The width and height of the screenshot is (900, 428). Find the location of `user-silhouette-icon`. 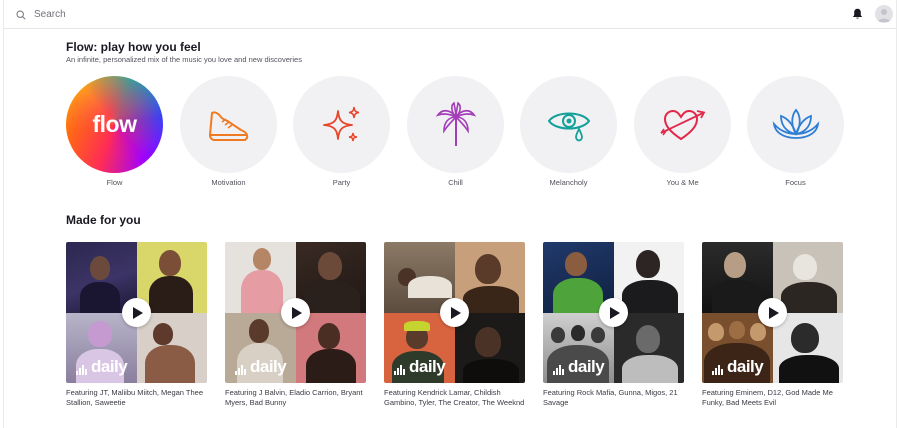

user-silhouette-icon is located at coordinates (884, 15).